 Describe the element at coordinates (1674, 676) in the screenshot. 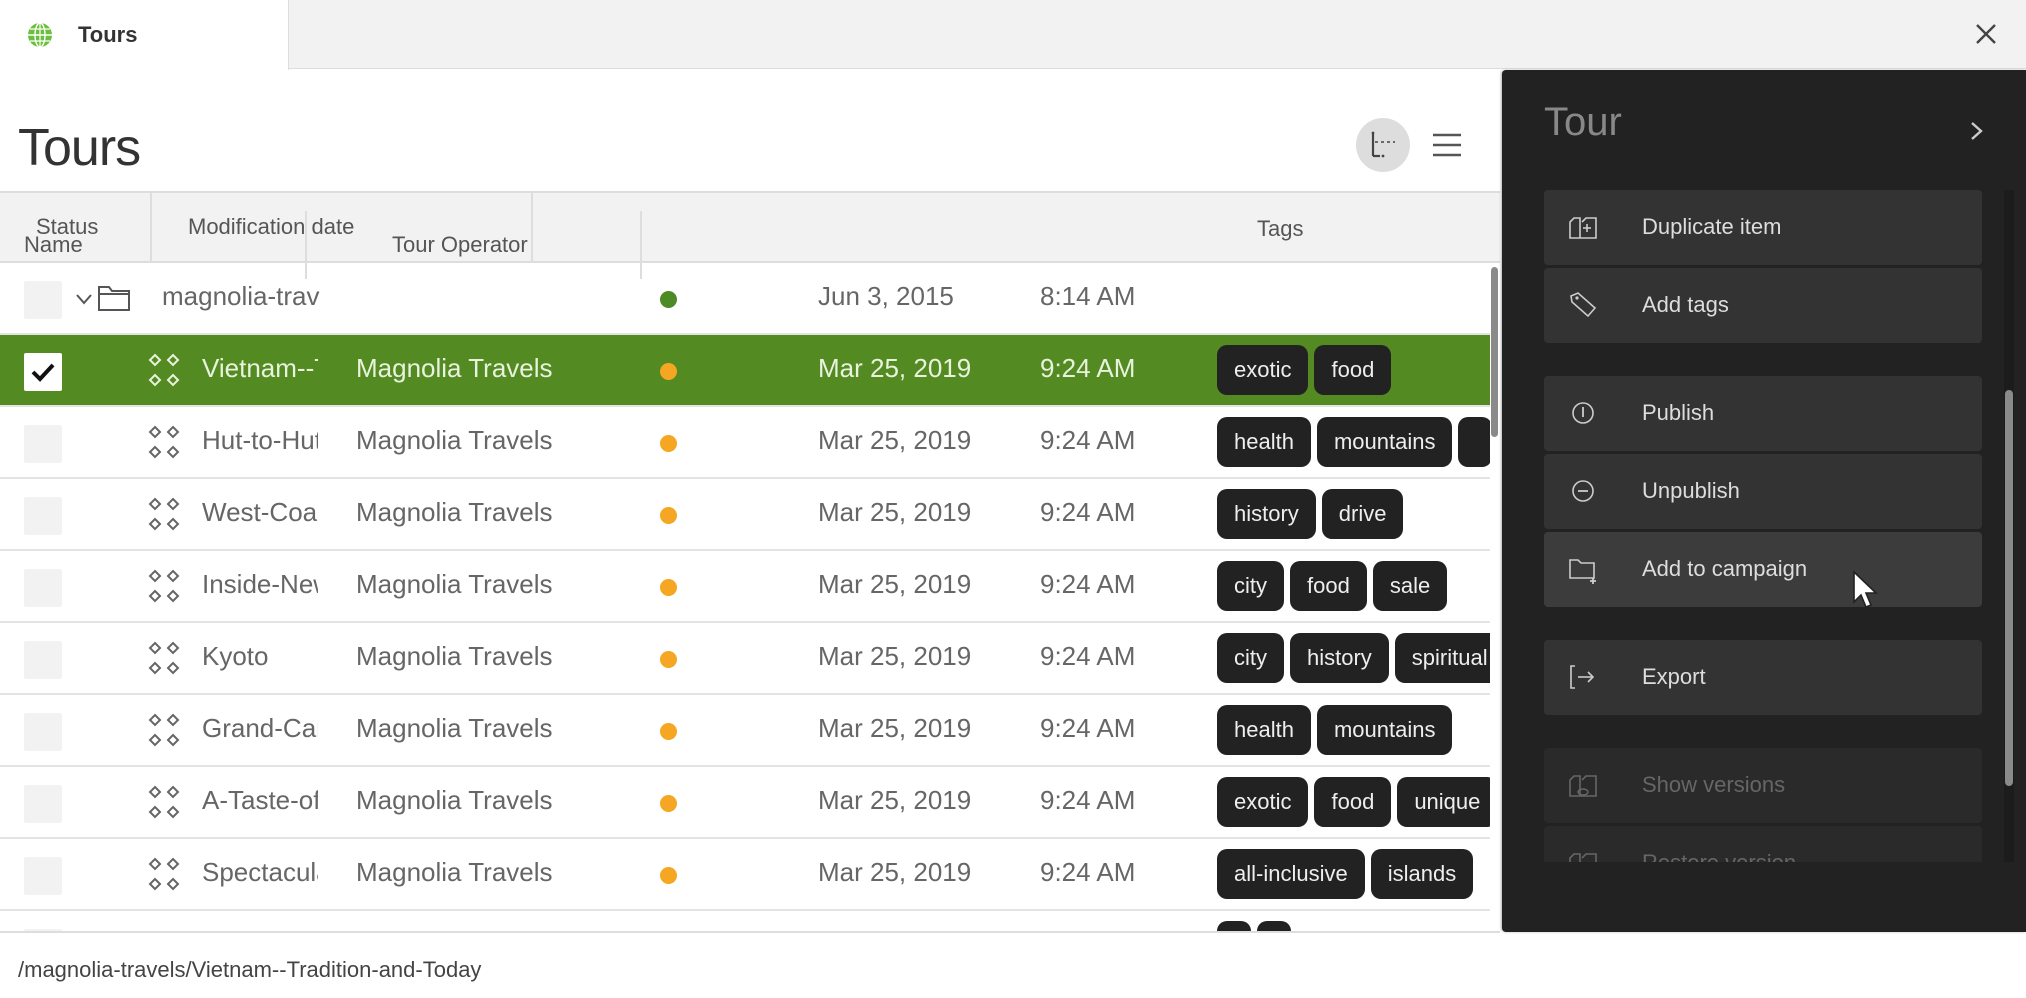

I see `action-label: Export` at that location.